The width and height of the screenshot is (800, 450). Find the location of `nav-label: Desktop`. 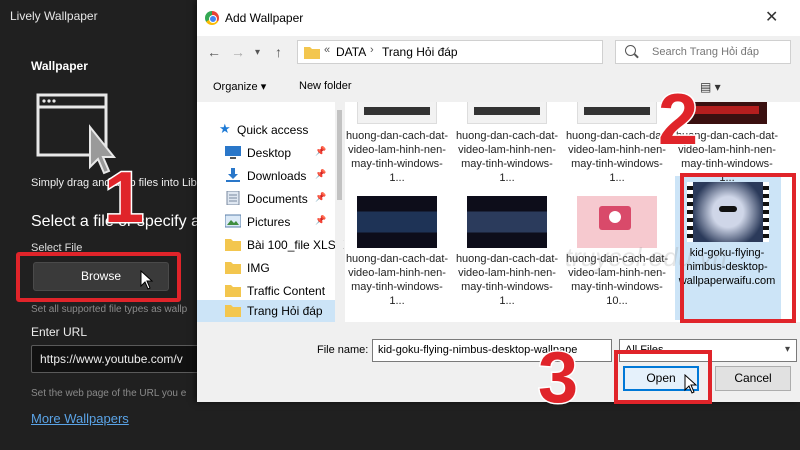

nav-label: Desktop is located at coordinates (269, 153).